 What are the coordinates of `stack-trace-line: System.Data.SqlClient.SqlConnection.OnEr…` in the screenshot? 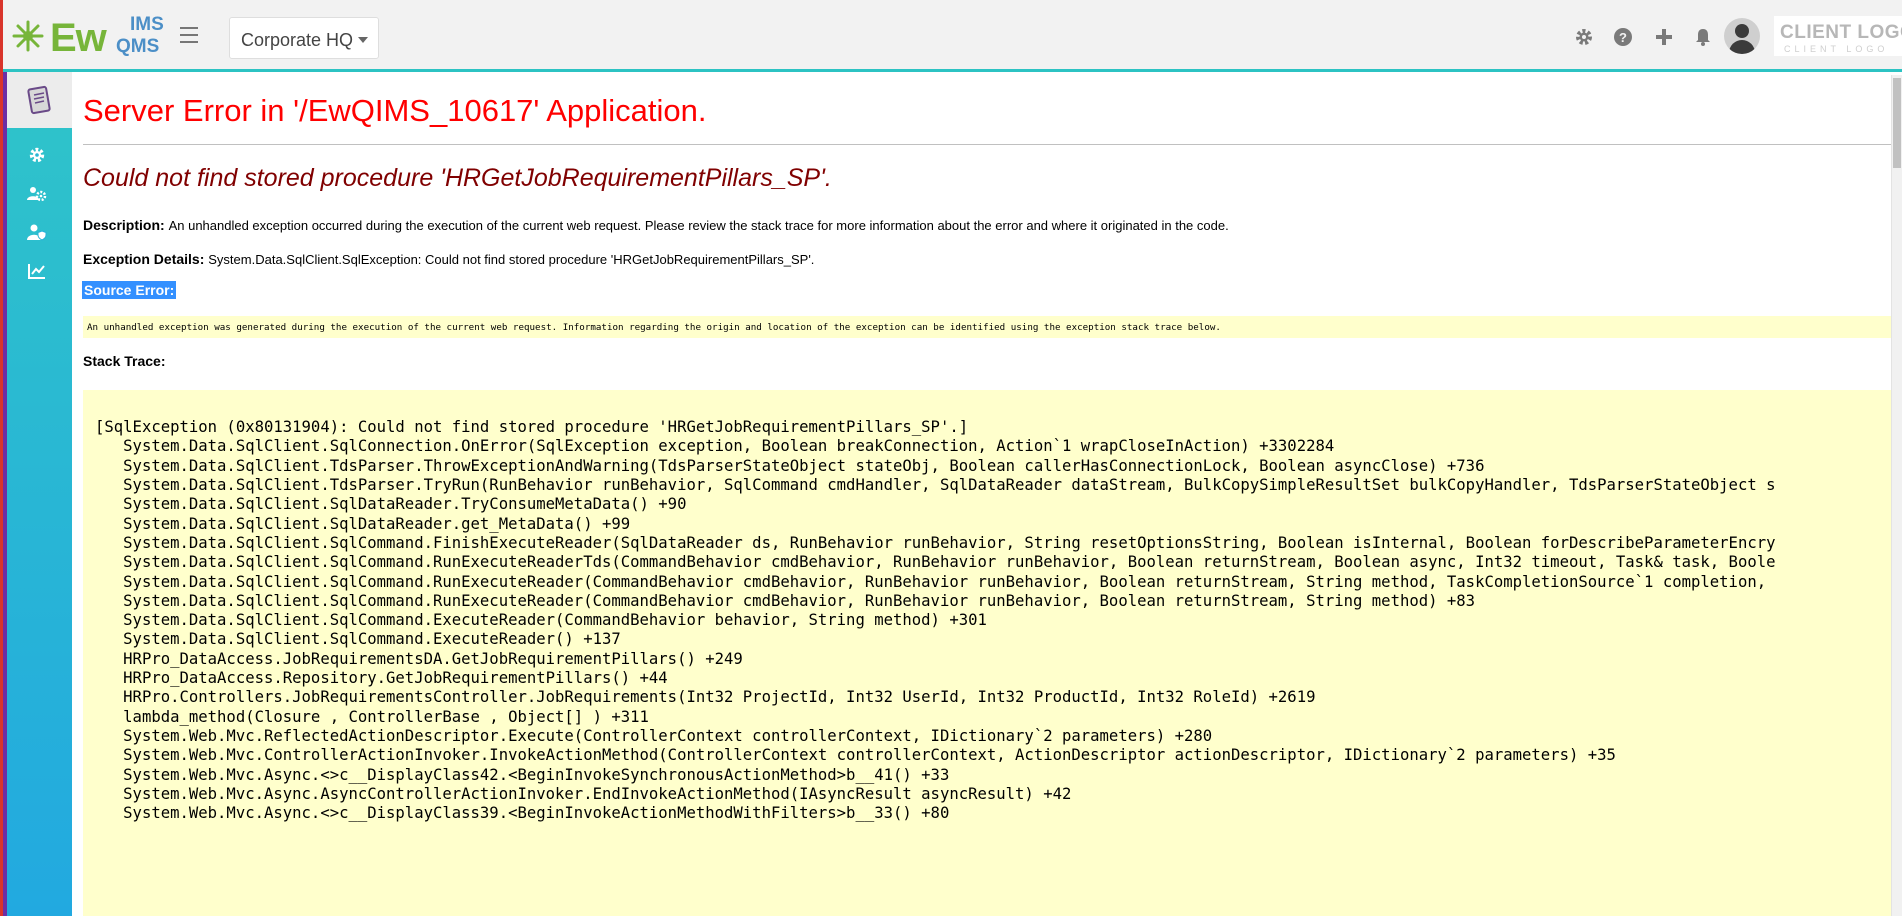 It's located at (715, 446).